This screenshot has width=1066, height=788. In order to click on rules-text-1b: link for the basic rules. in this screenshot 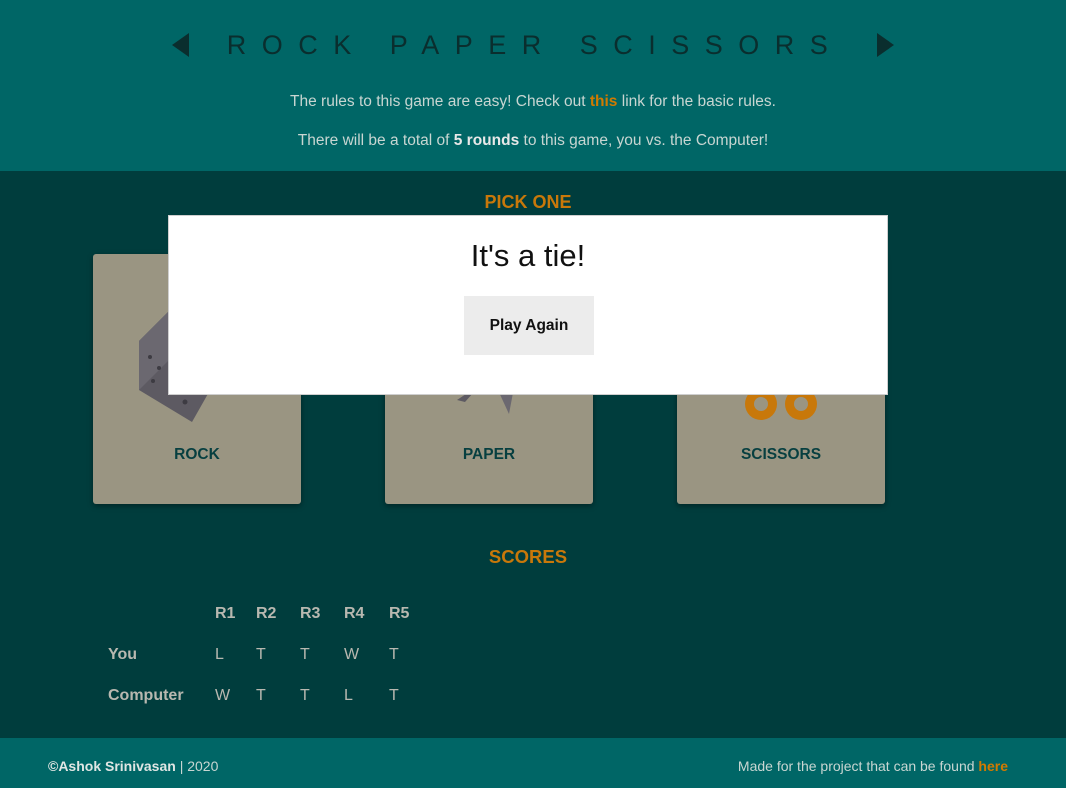, I will do `click(696, 101)`.